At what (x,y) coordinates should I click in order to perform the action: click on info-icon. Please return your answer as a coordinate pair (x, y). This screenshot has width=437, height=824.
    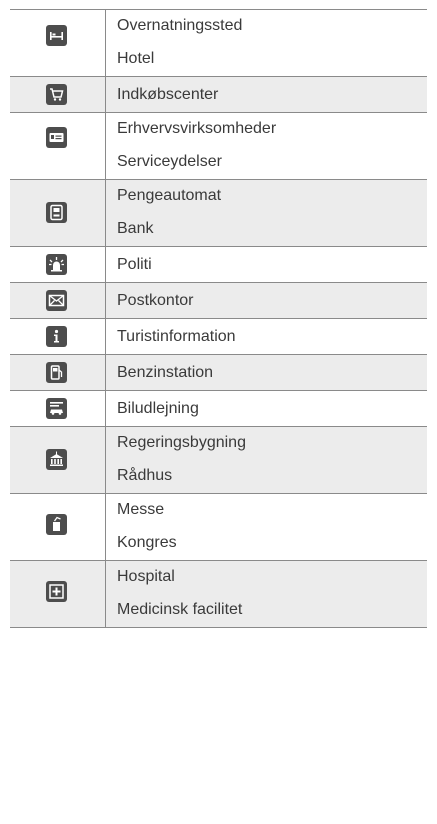
    Looking at the image, I should click on (56, 336).